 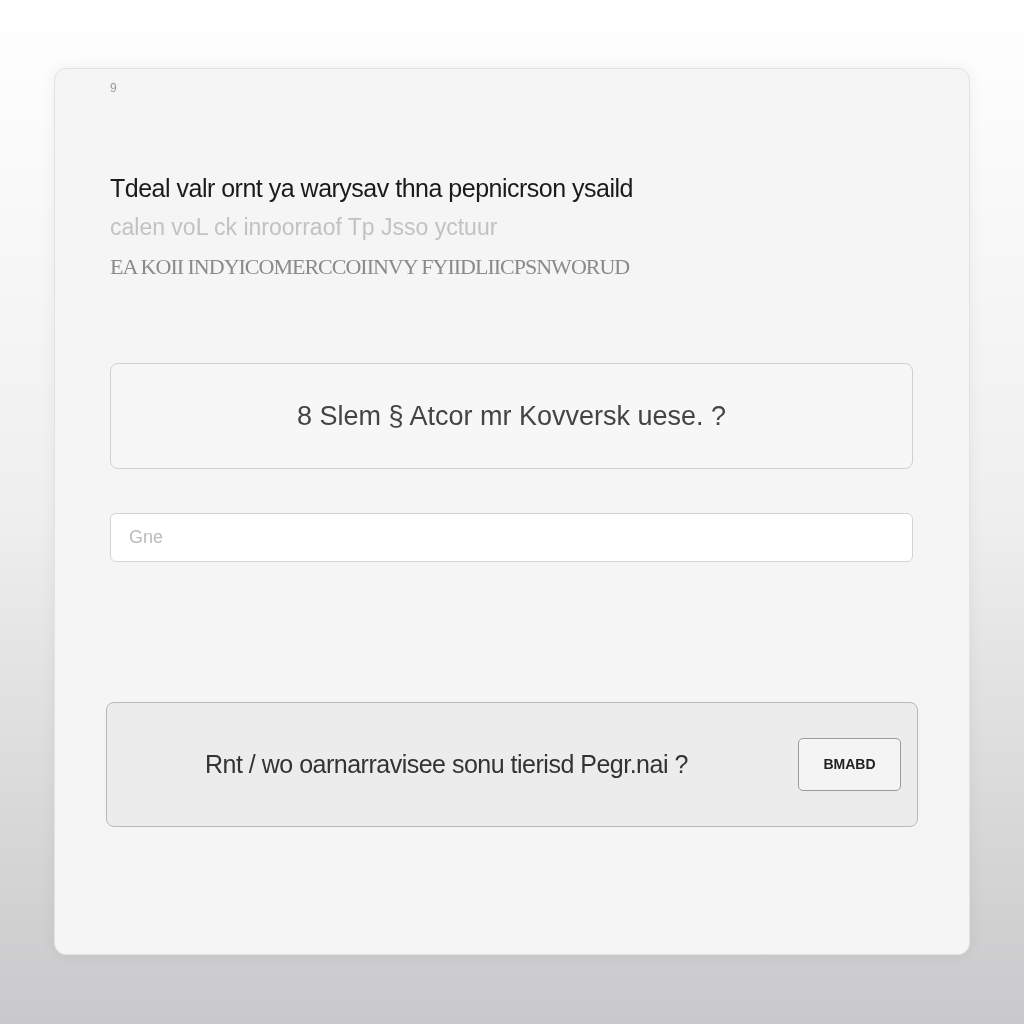 What do you see at coordinates (371, 188) in the screenshot?
I see `dialog-heading: Tdeal valr ornt ya warysav thna pepnicrson ysaild` at bounding box center [371, 188].